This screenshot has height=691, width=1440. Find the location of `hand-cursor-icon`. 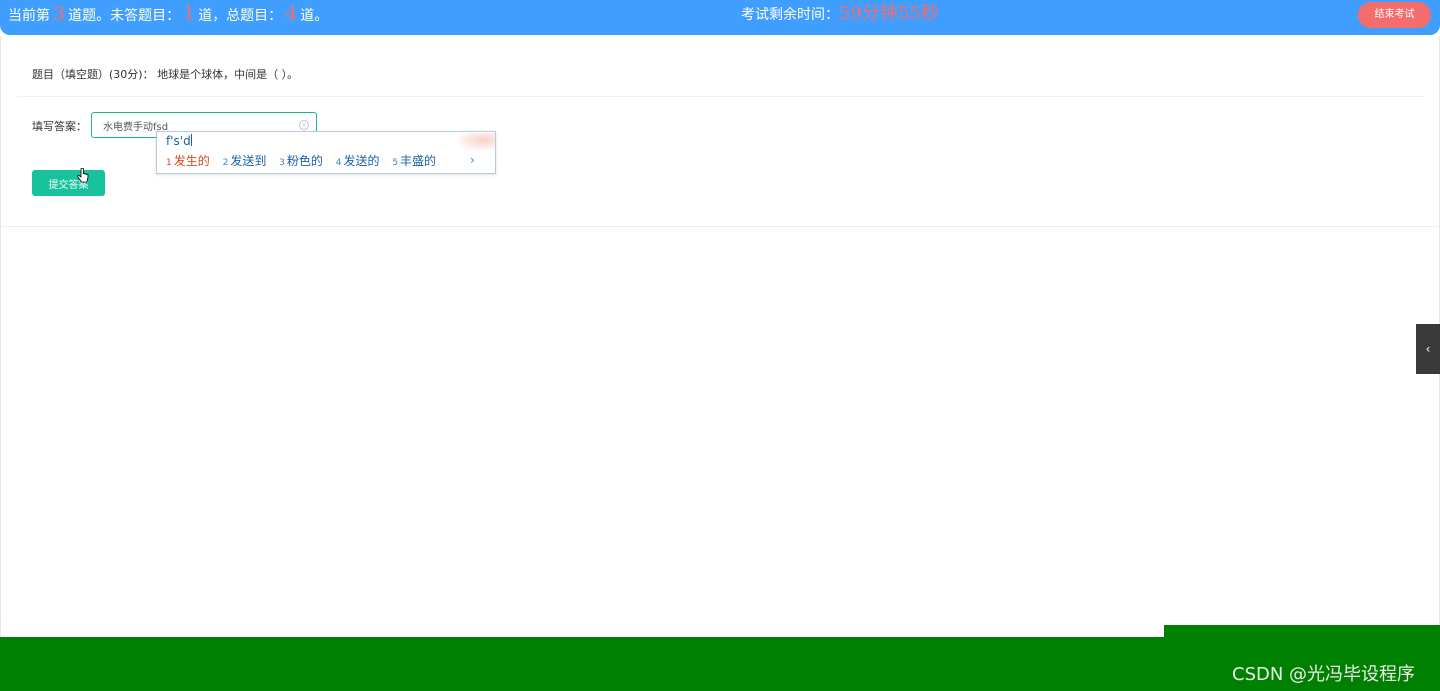

hand-cursor-icon is located at coordinates (83, 175).